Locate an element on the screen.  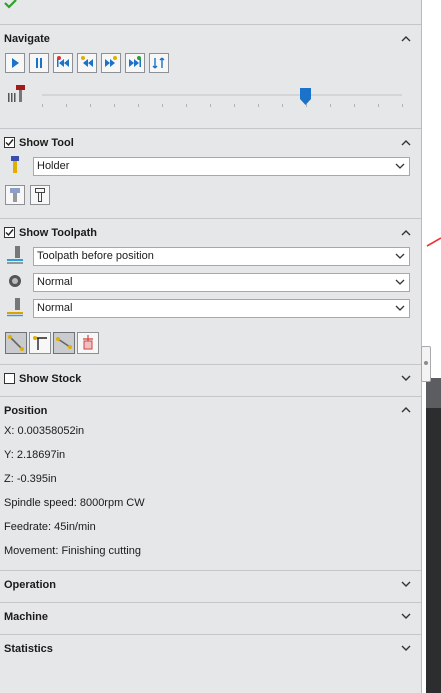
show-tool-title: Show Tool is located at coordinates (46, 143).